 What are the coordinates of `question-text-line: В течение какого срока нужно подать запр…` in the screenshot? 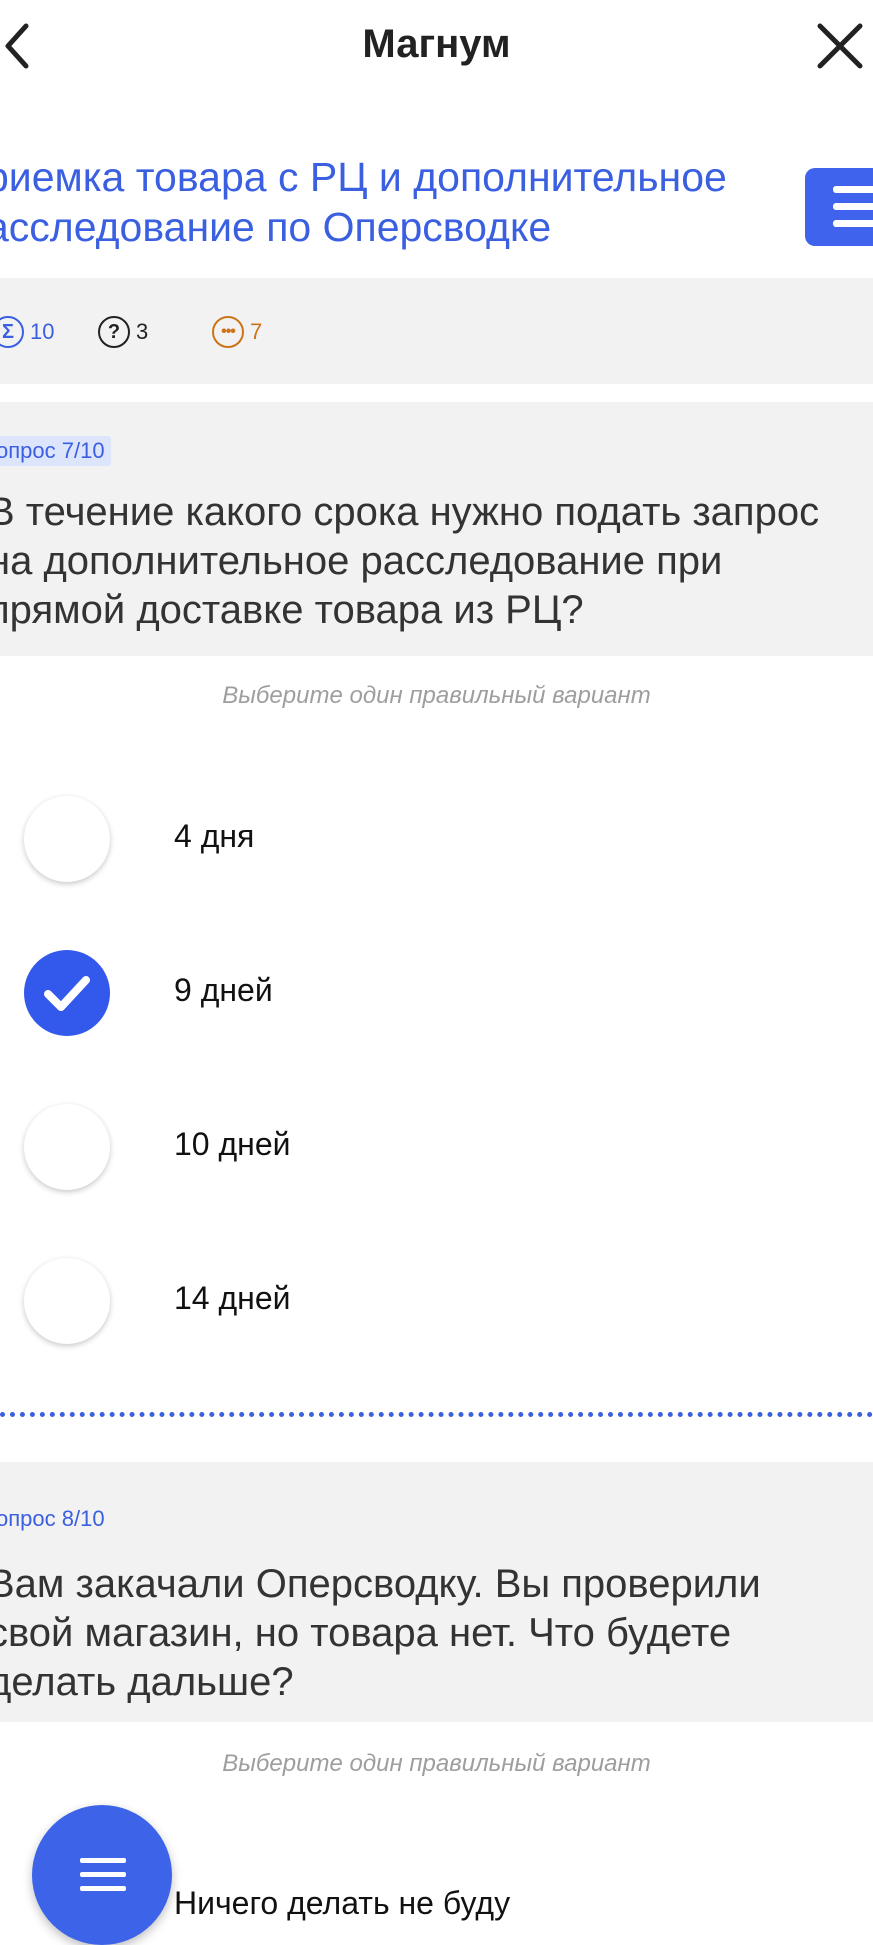 It's located at (410, 512).